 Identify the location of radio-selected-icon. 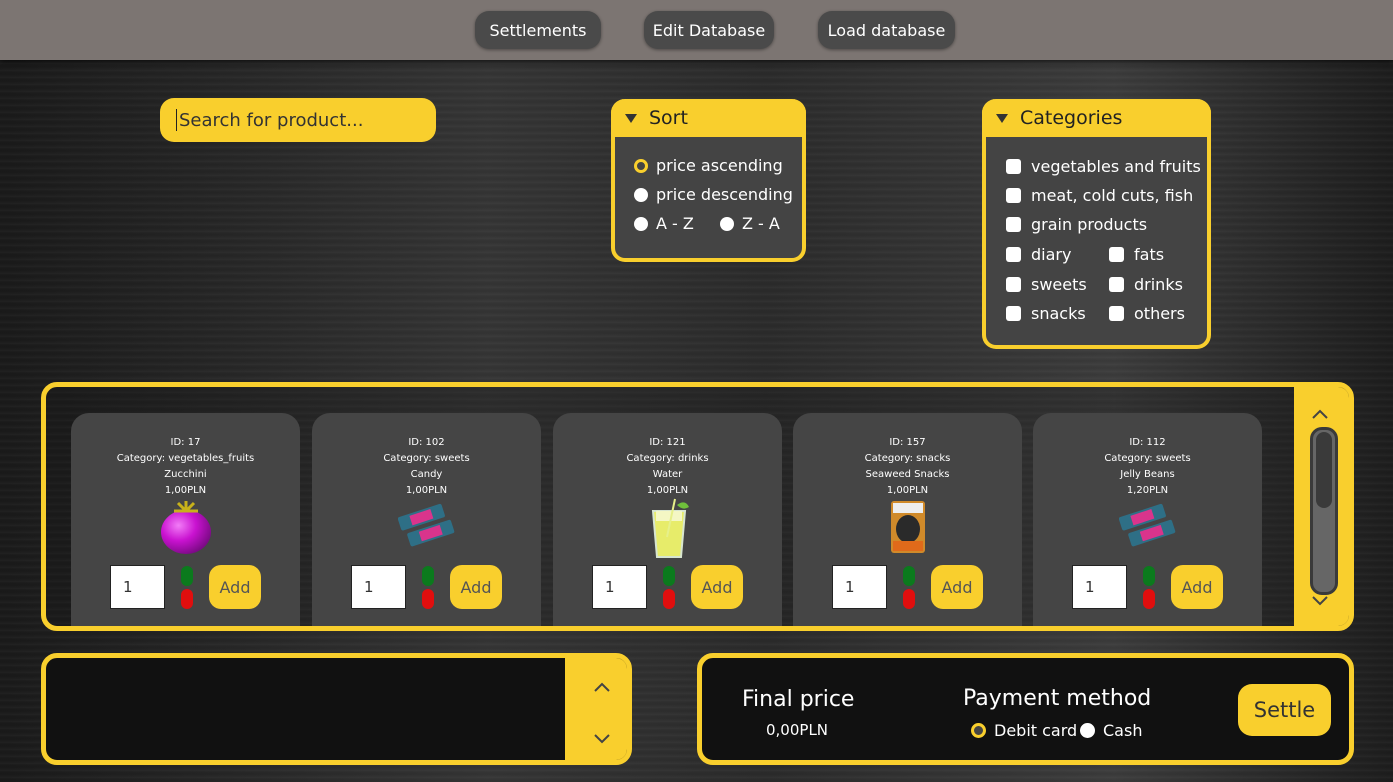
(641, 165).